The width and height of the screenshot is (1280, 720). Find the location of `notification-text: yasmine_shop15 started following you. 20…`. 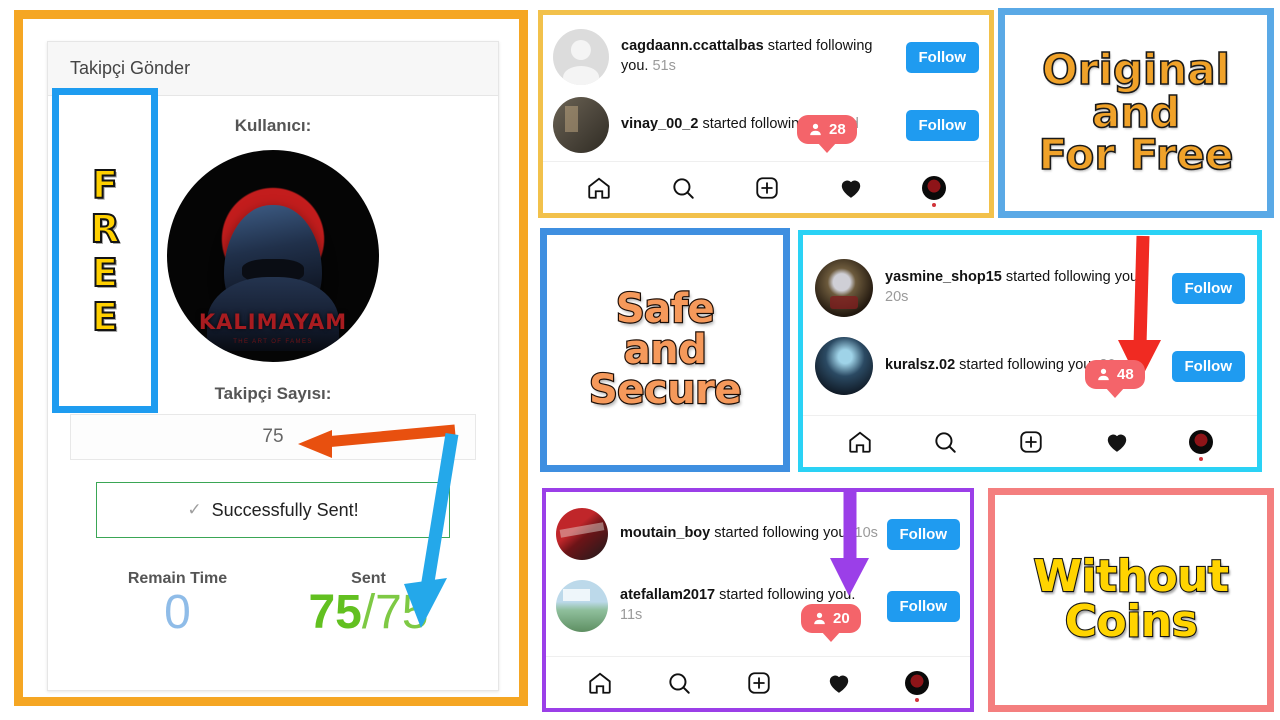

notification-text: yasmine_shop15 started following you. 20… is located at coordinates (1028, 287).